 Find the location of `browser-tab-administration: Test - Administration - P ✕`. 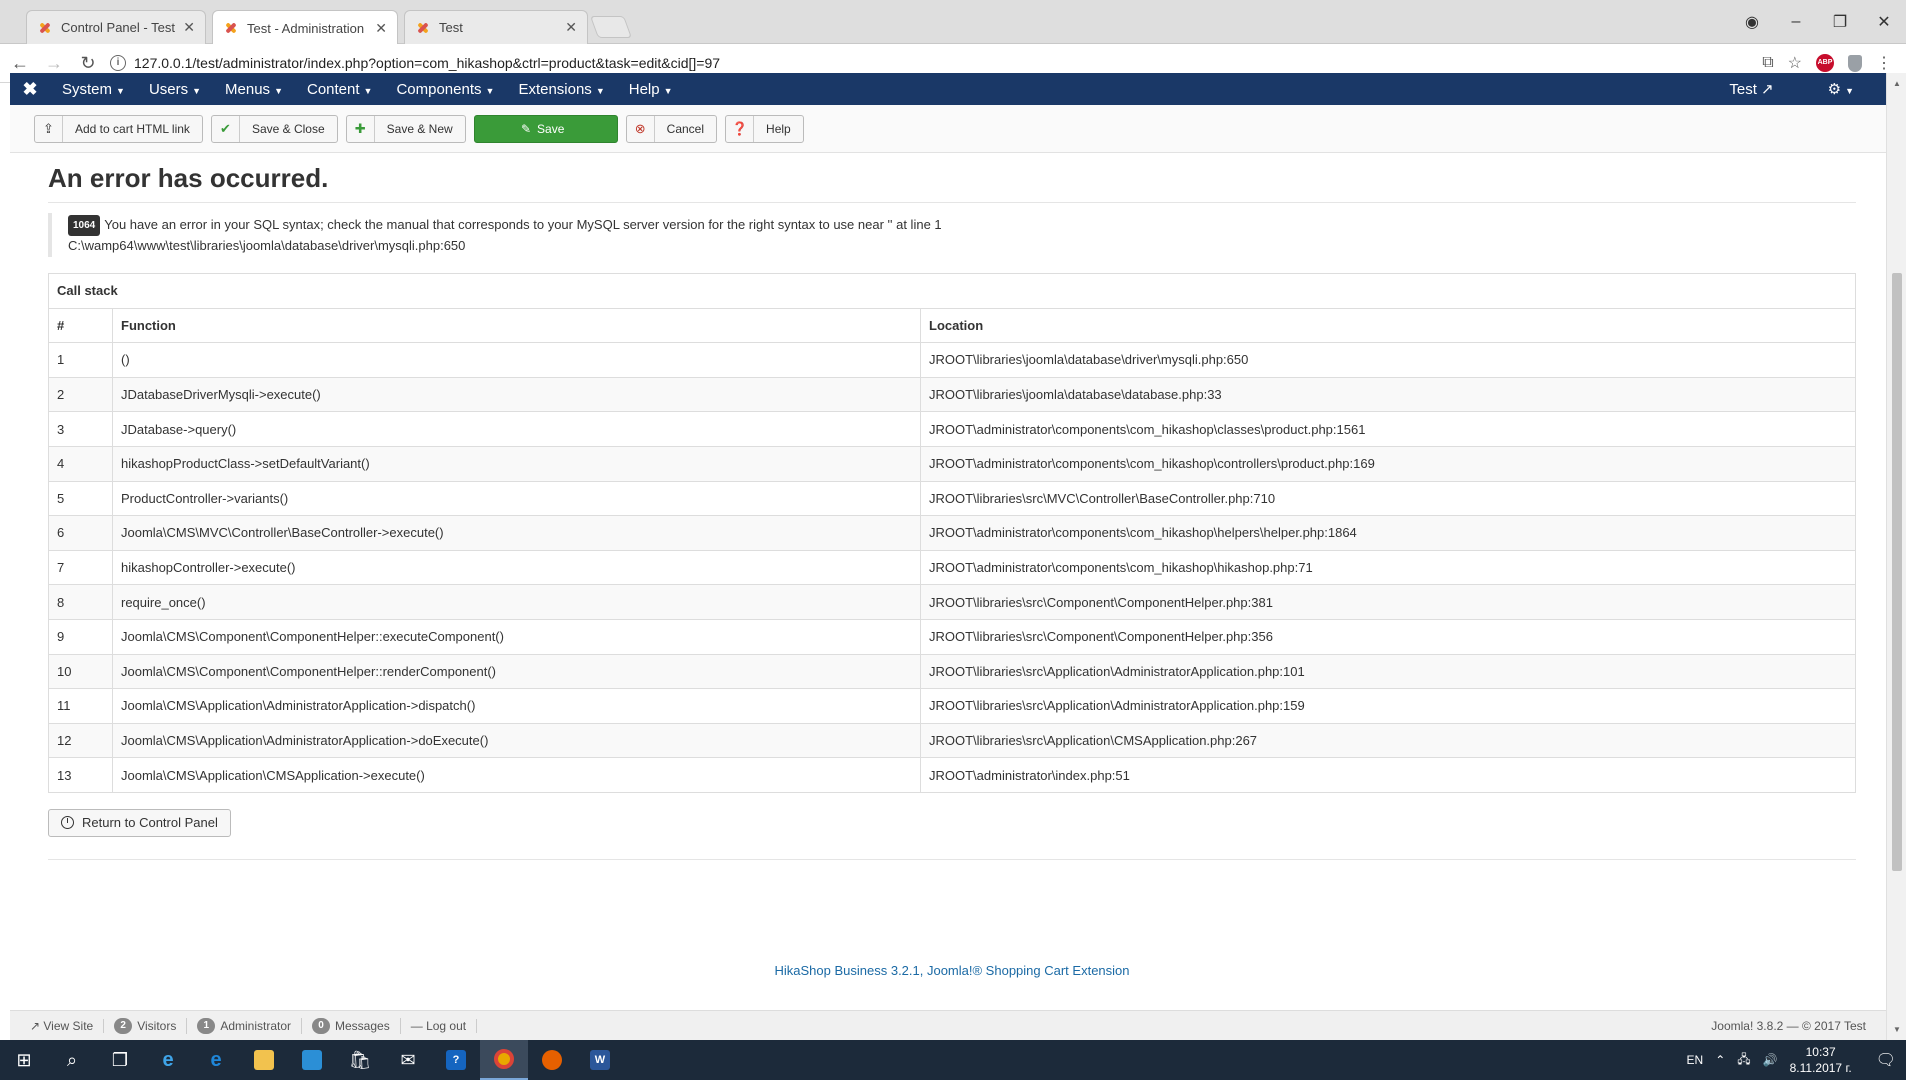

browser-tab-administration: Test - Administration - P ✕ is located at coordinates (305, 27).